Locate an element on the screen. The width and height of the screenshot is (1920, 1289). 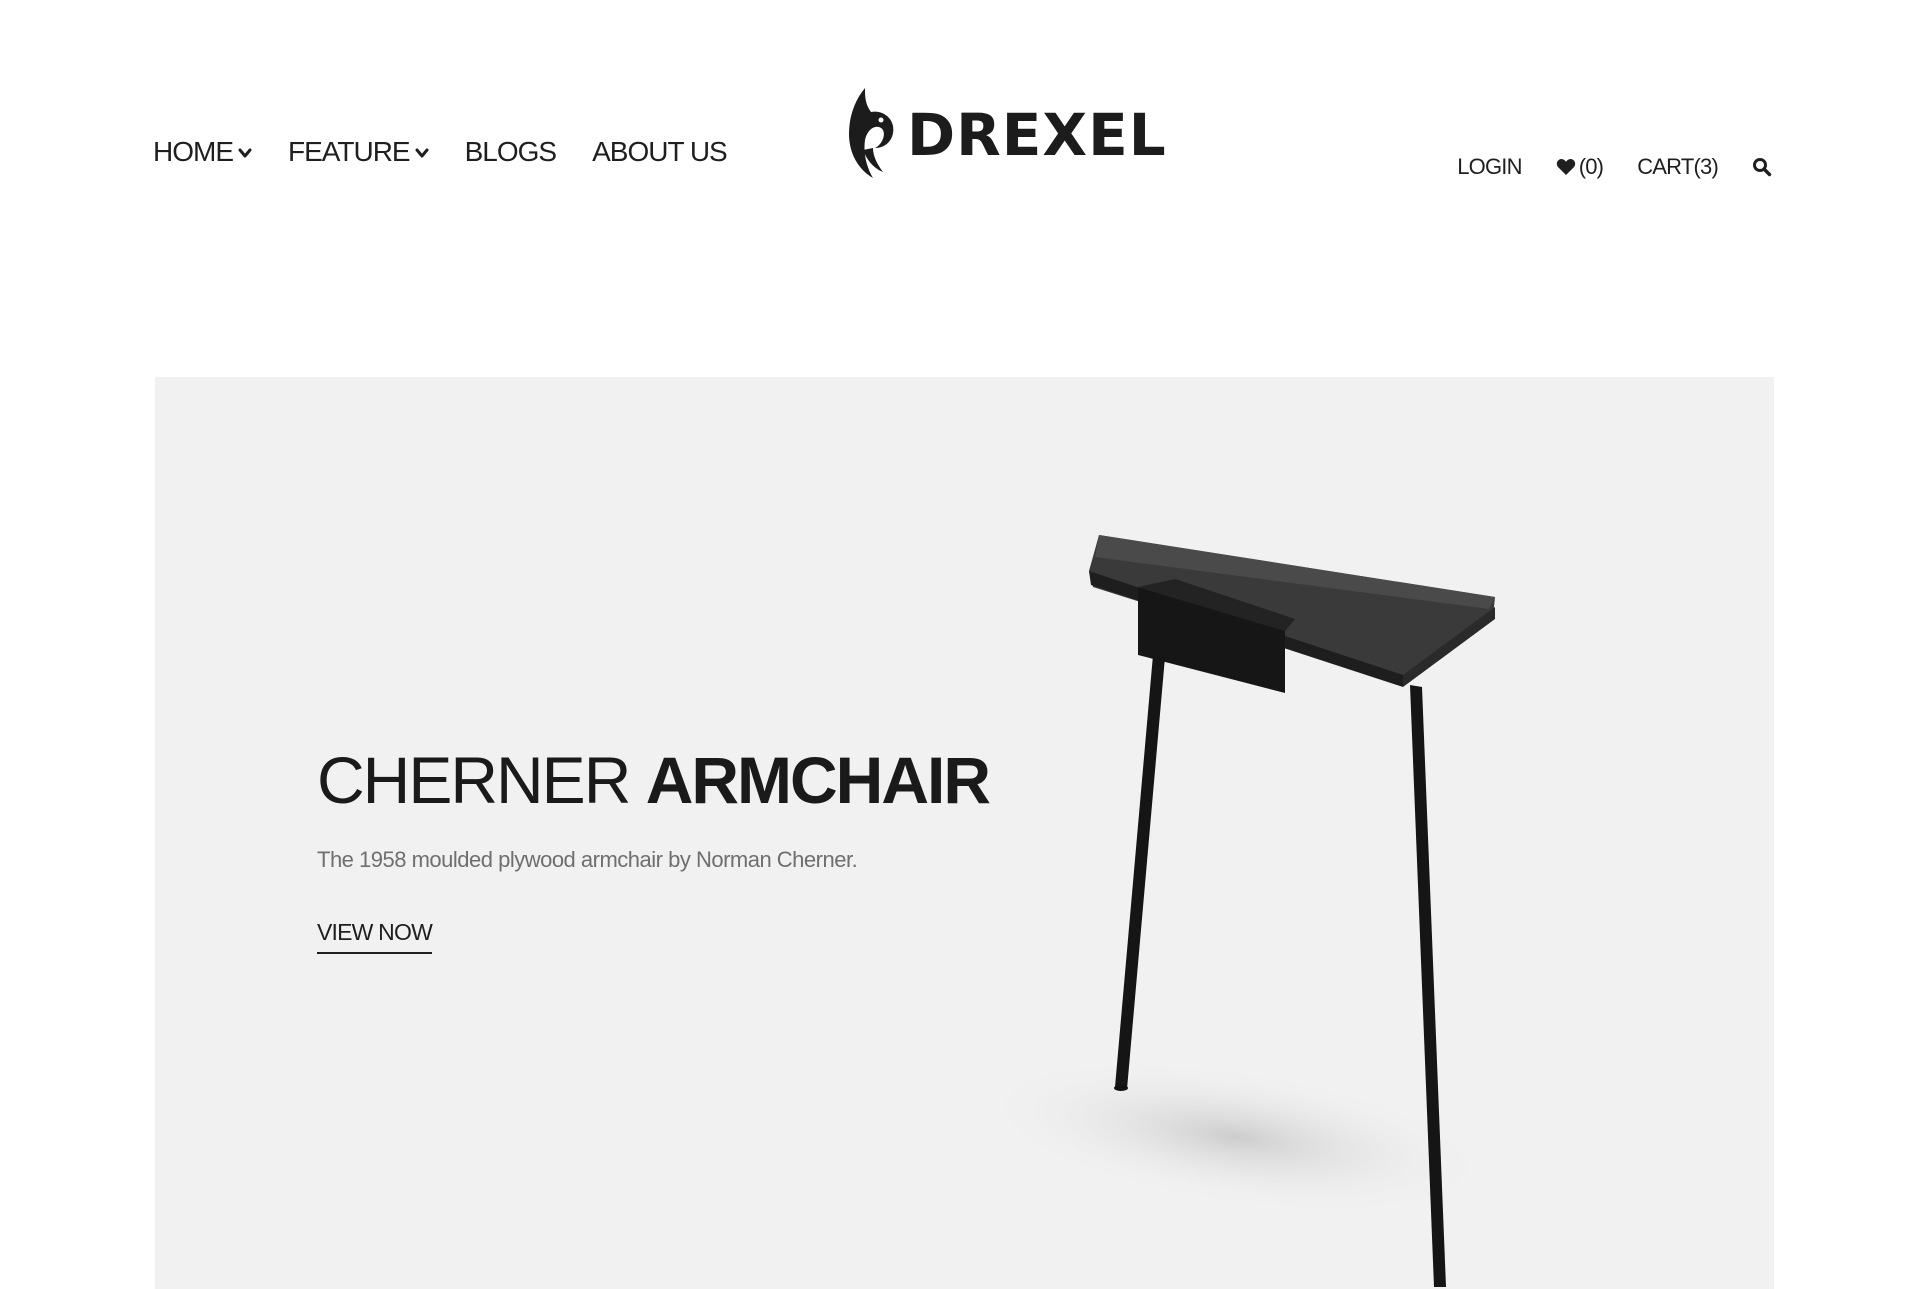
main-nav: HOME FEATURE BLOGS ABOUT US is located at coordinates (440, 152).